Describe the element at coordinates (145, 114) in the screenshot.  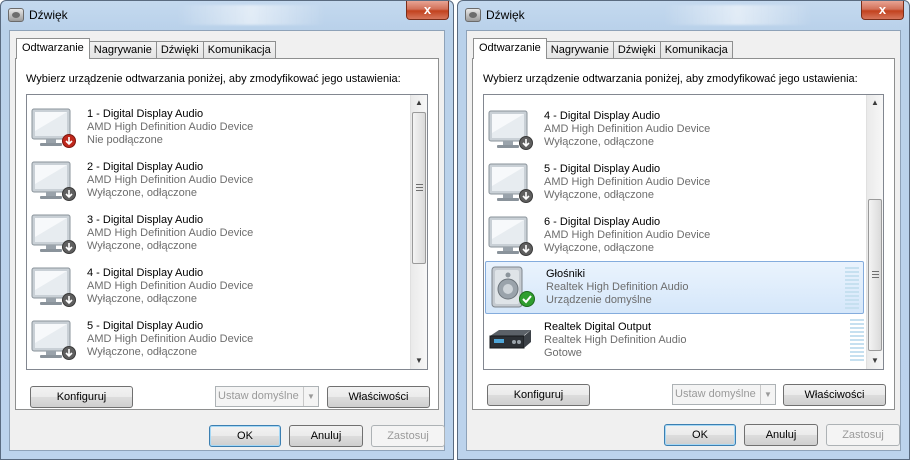
I see `device-name: 1 - Digital Display Audio` at that location.